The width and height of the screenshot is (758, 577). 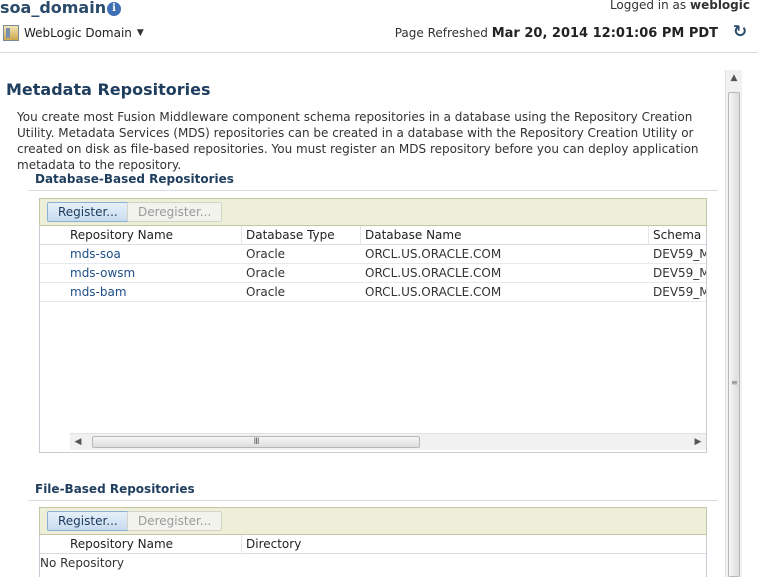 I want to click on chevron-down-icon: ▼, so click(x=140, y=33).